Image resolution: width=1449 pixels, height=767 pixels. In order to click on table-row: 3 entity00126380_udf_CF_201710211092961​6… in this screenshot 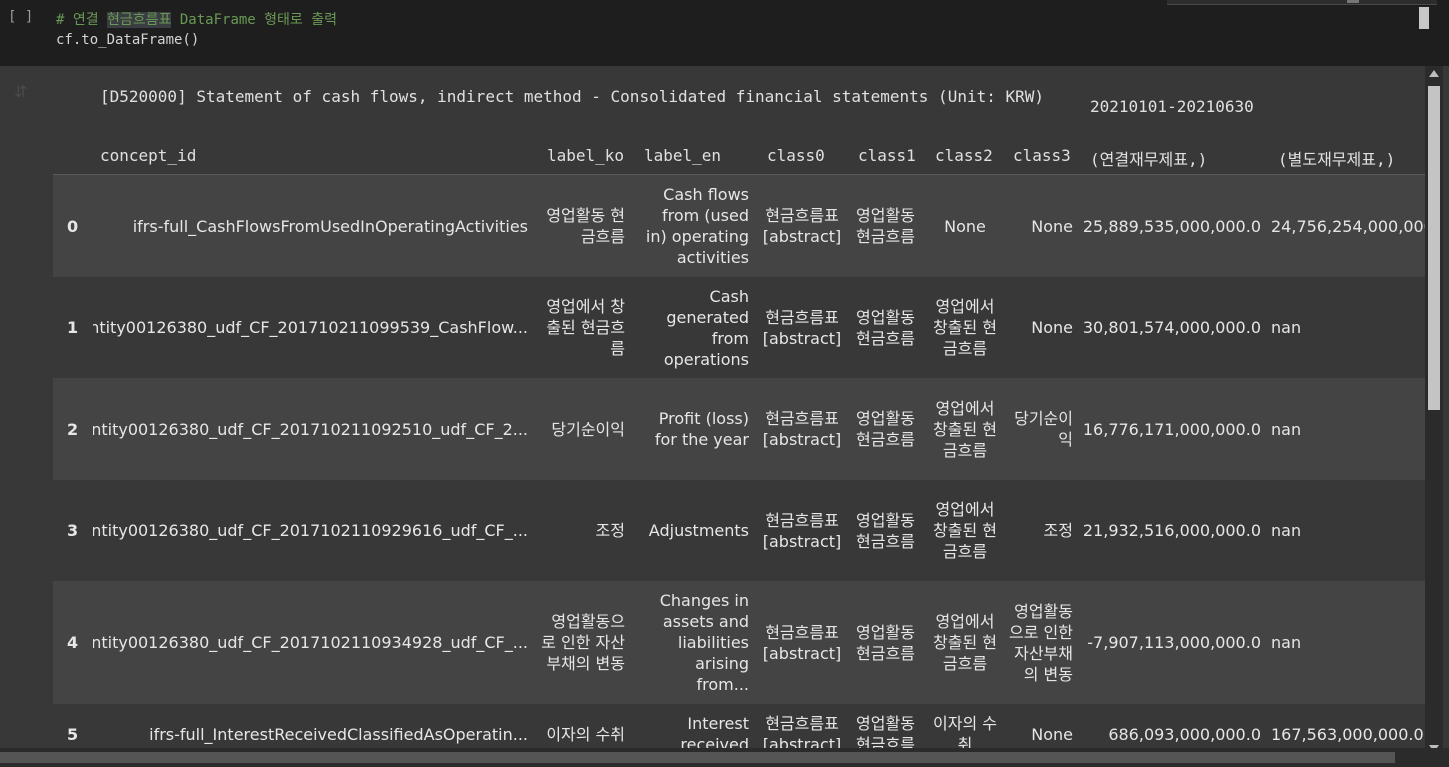, I will do `click(739, 530)`.